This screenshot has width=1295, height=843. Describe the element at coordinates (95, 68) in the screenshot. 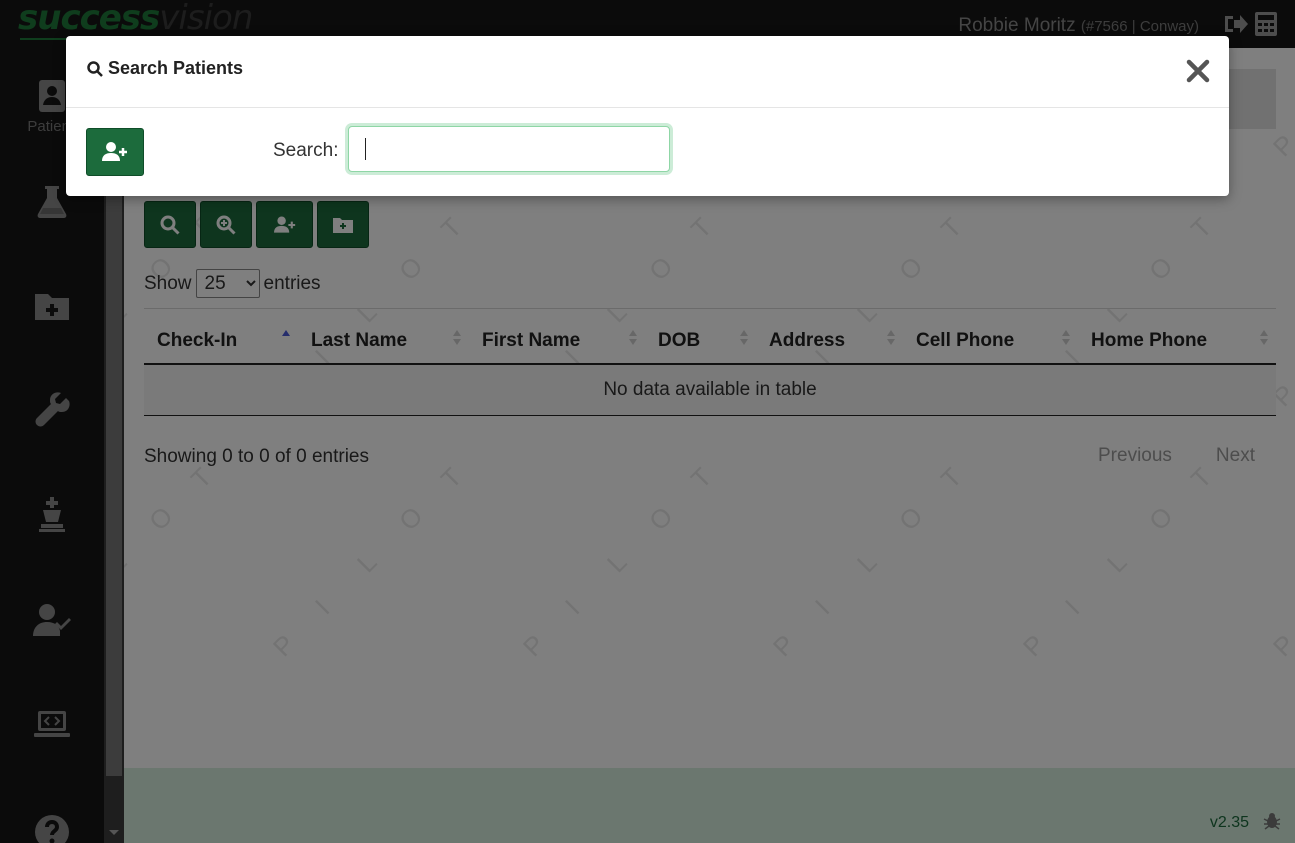

I see `search-icon` at that location.